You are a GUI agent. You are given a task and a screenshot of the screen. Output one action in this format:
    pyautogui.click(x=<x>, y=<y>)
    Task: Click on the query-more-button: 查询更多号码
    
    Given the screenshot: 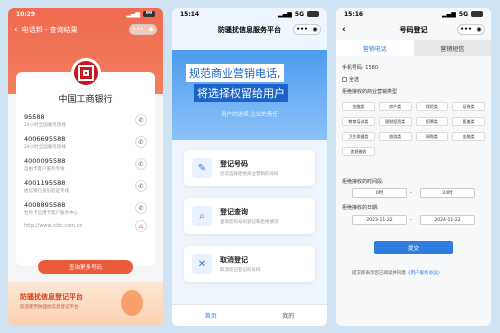 What is the action you would take?
    pyautogui.click(x=85, y=267)
    